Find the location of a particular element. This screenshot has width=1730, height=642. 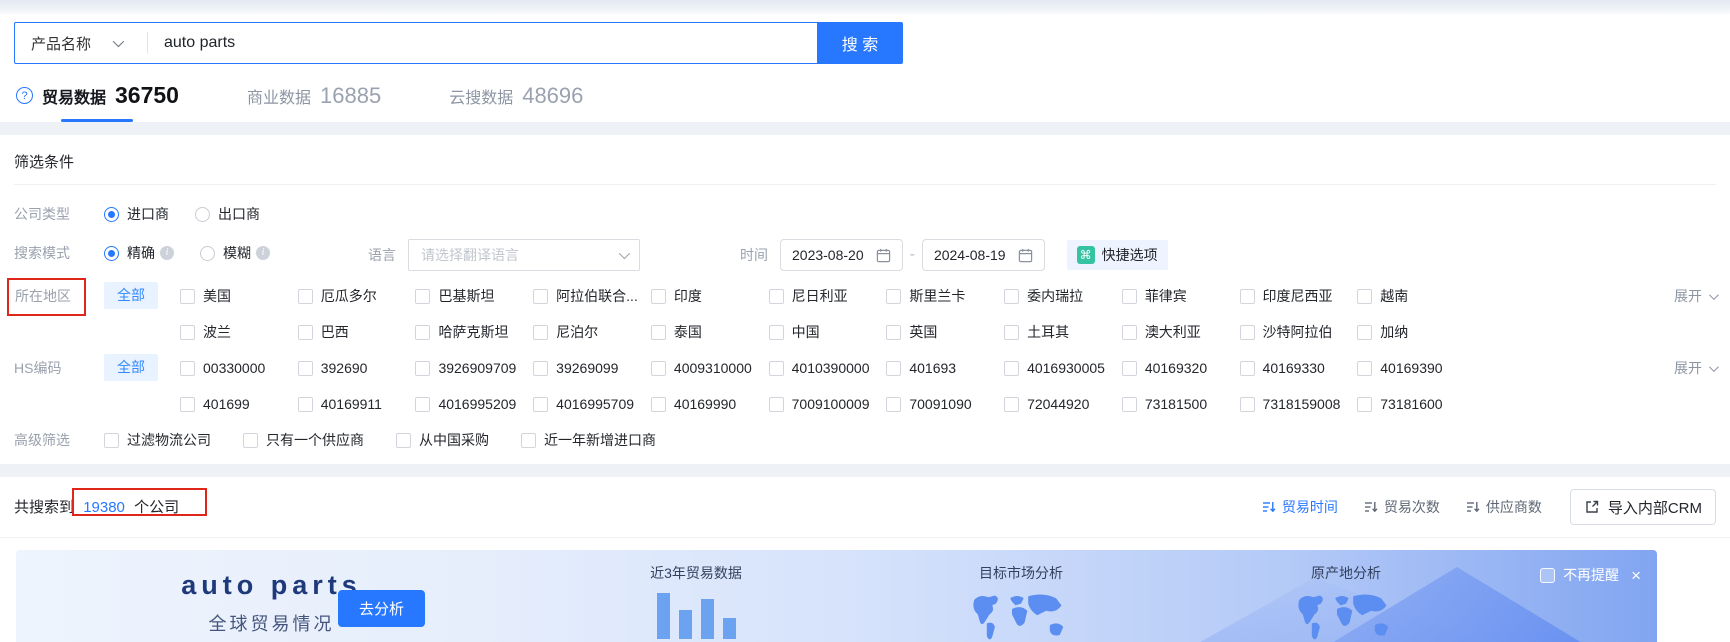

checkbox-item: 73181500 is located at coordinates (1180, 404).